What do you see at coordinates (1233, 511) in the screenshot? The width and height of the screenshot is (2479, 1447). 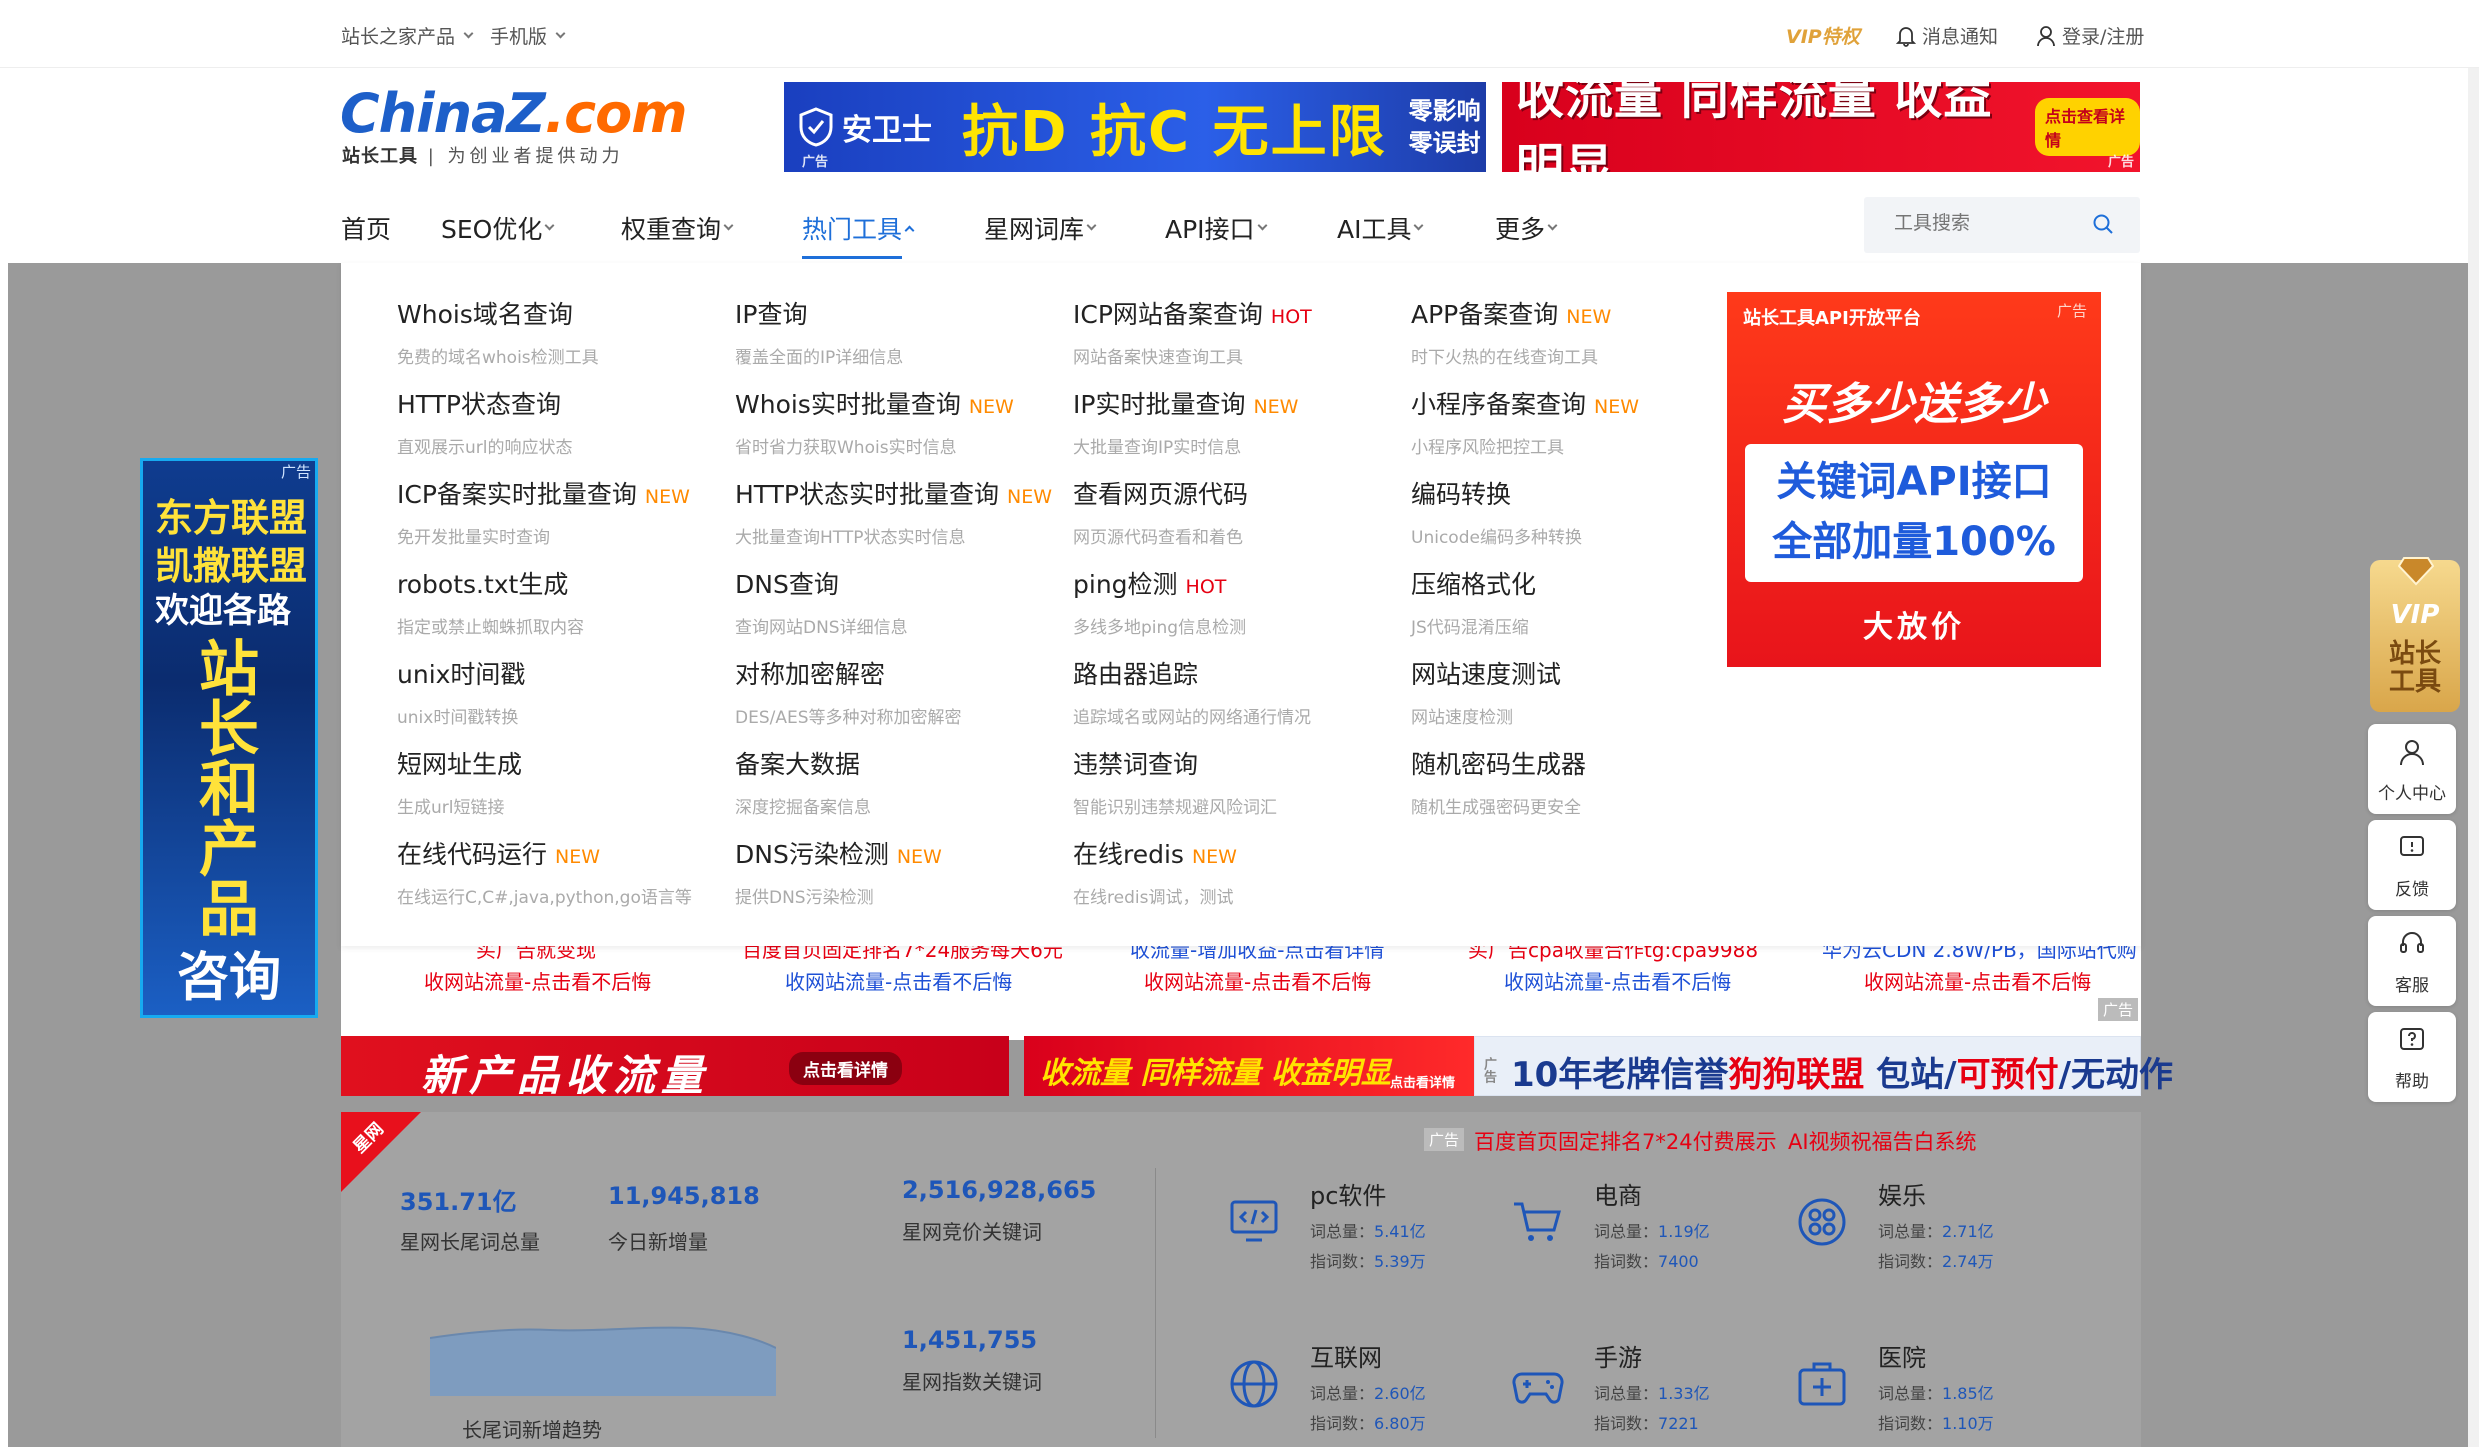 I see `tool-item: 查看网页源代码 网页源代码查看和着色` at bounding box center [1233, 511].